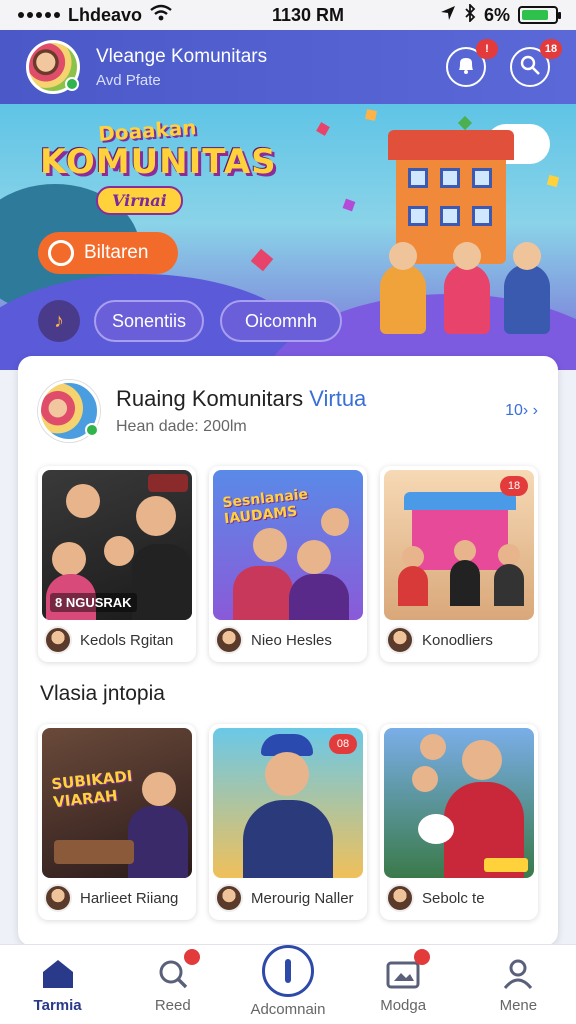 The width and height of the screenshot is (576, 1024). What do you see at coordinates (518, 974) in the screenshot?
I see `profile-icon` at bounding box center [518, 974].